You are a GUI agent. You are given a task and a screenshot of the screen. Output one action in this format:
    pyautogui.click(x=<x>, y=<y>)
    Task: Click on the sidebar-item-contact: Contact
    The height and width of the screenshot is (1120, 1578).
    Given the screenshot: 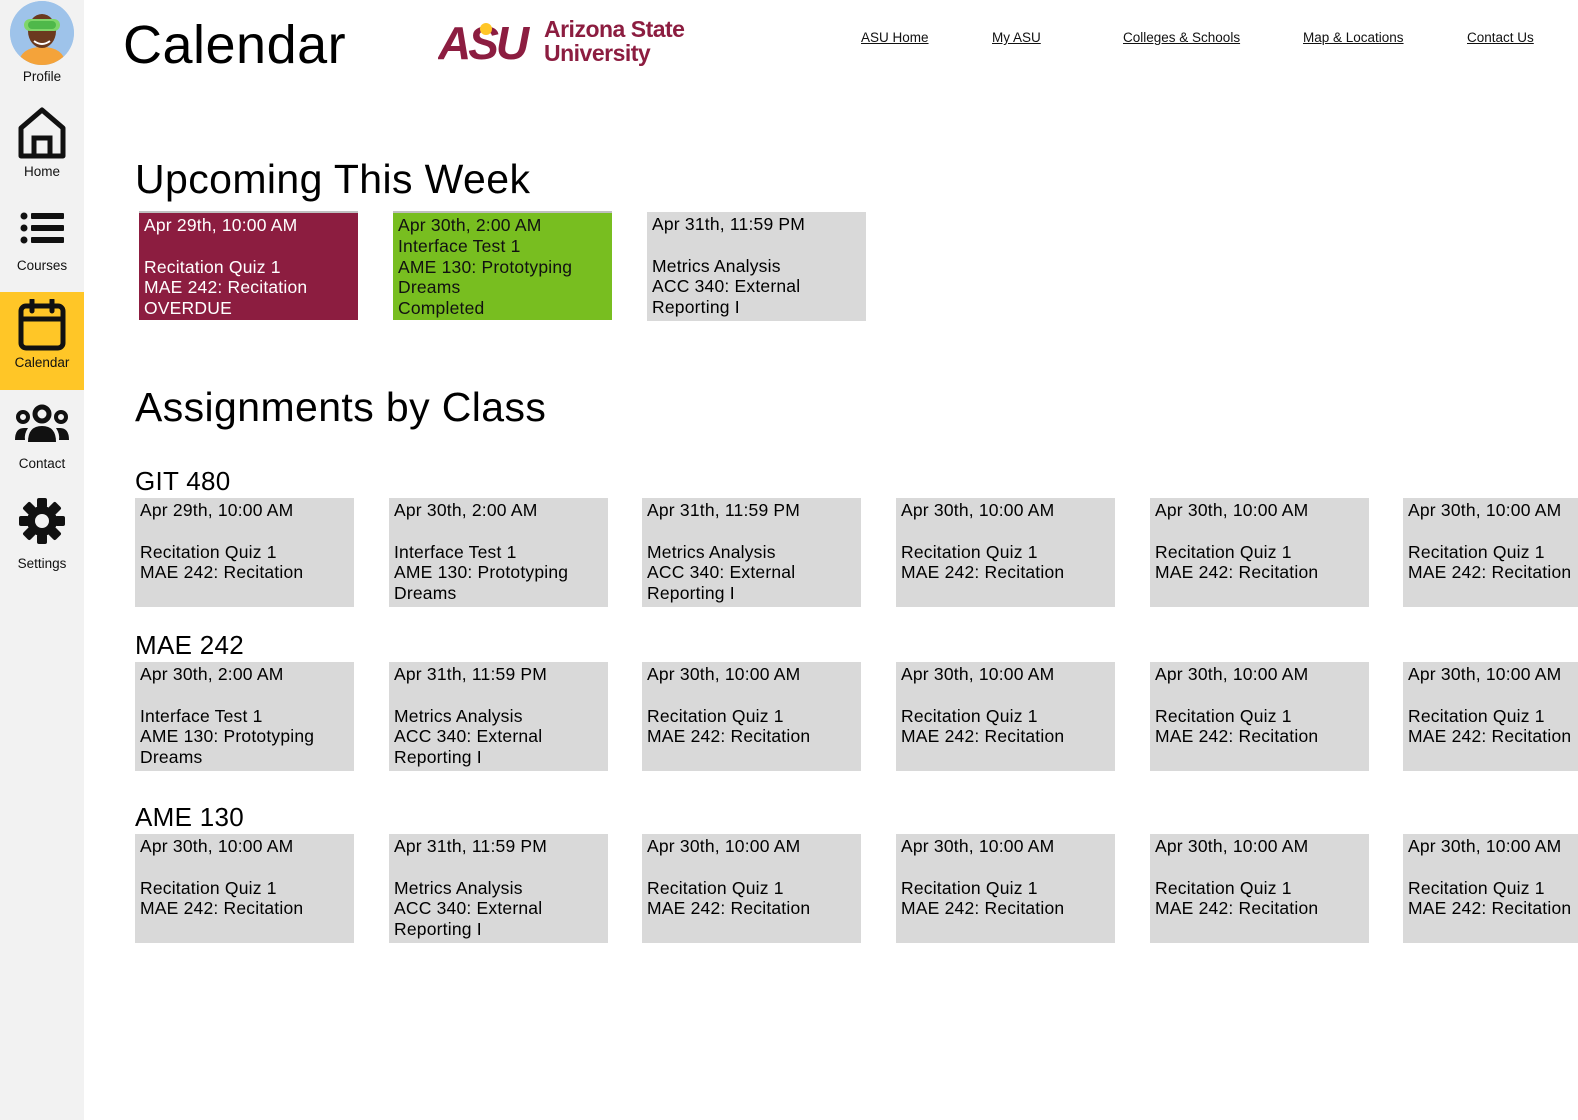 What is the action you would take?
    pyautogui.click(x=42, y=441)
    